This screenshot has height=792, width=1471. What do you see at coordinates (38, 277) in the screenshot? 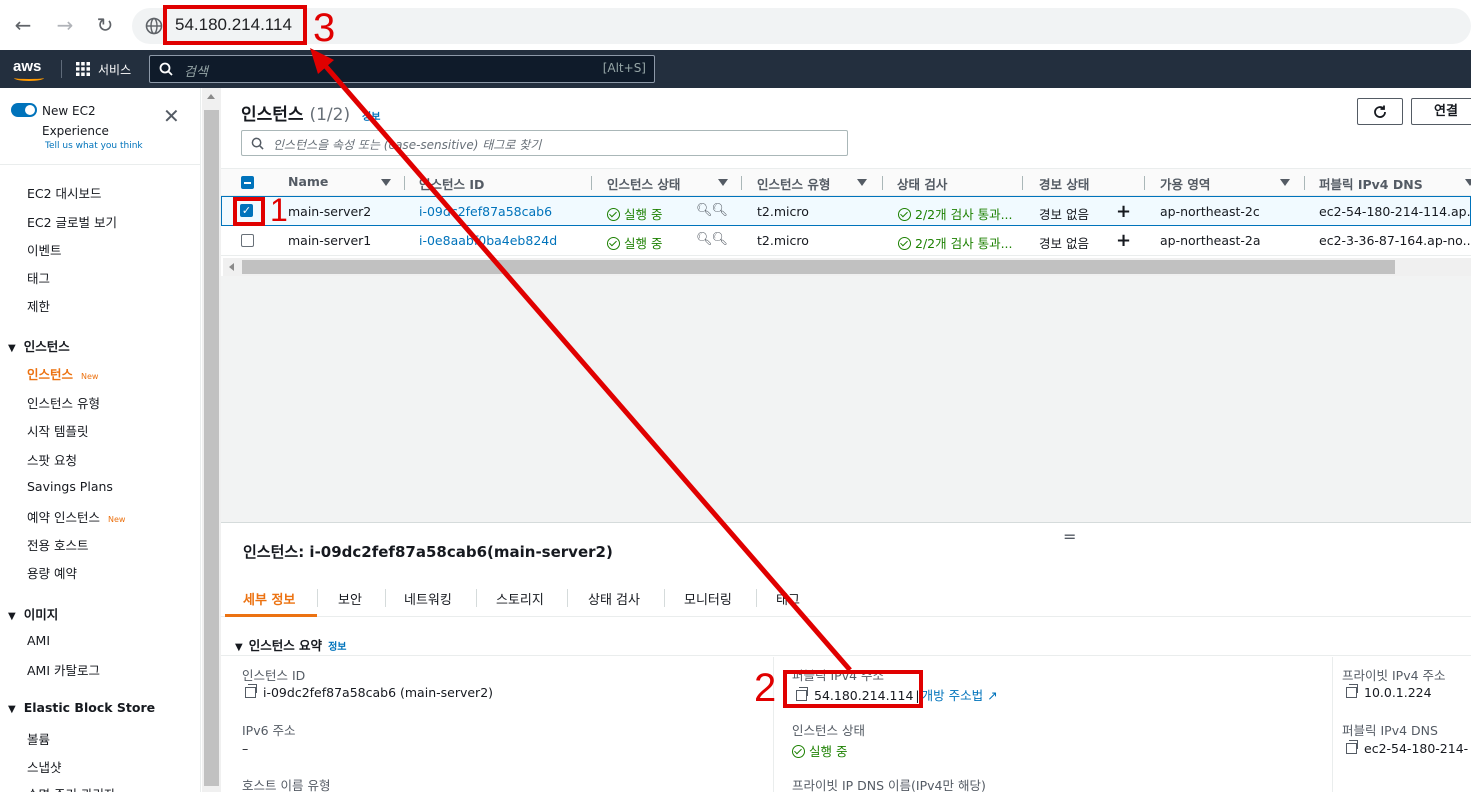
I see `sidebar-item-tags: 태그` at bounding box center [38, 277].